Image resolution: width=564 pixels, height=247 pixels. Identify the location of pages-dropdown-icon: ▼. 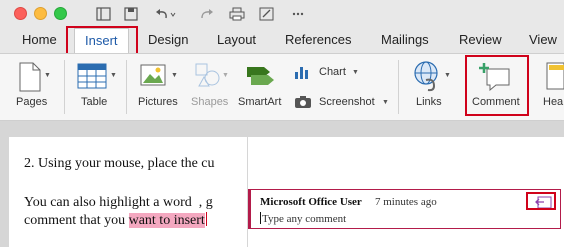
(47, 75).